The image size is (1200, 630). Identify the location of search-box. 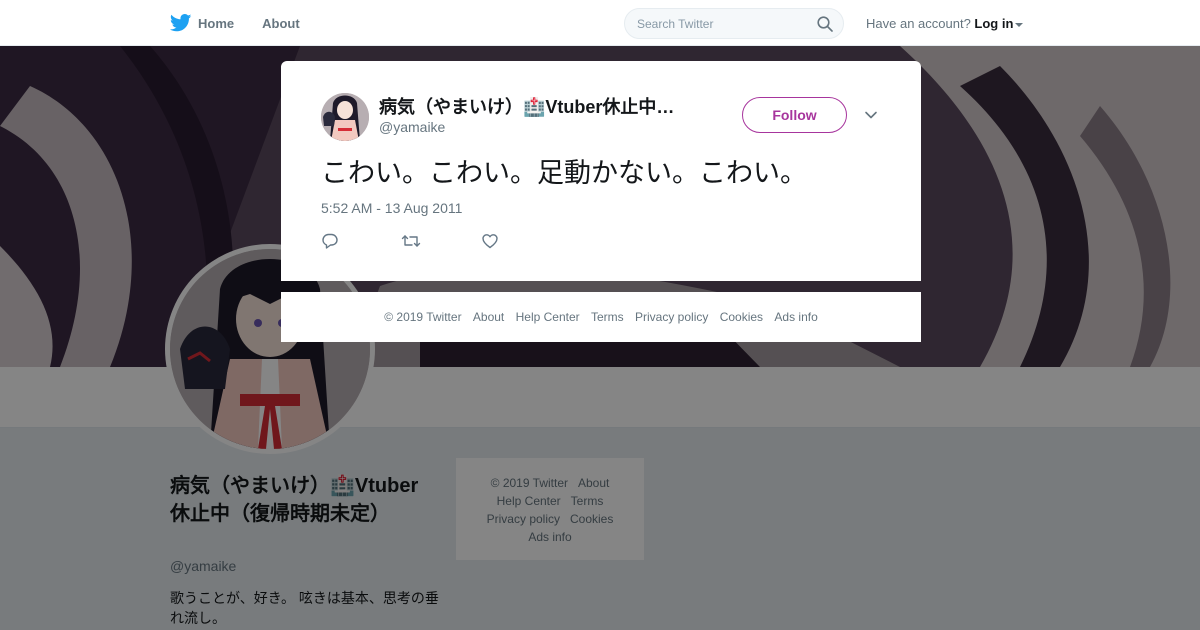
(734, 23).